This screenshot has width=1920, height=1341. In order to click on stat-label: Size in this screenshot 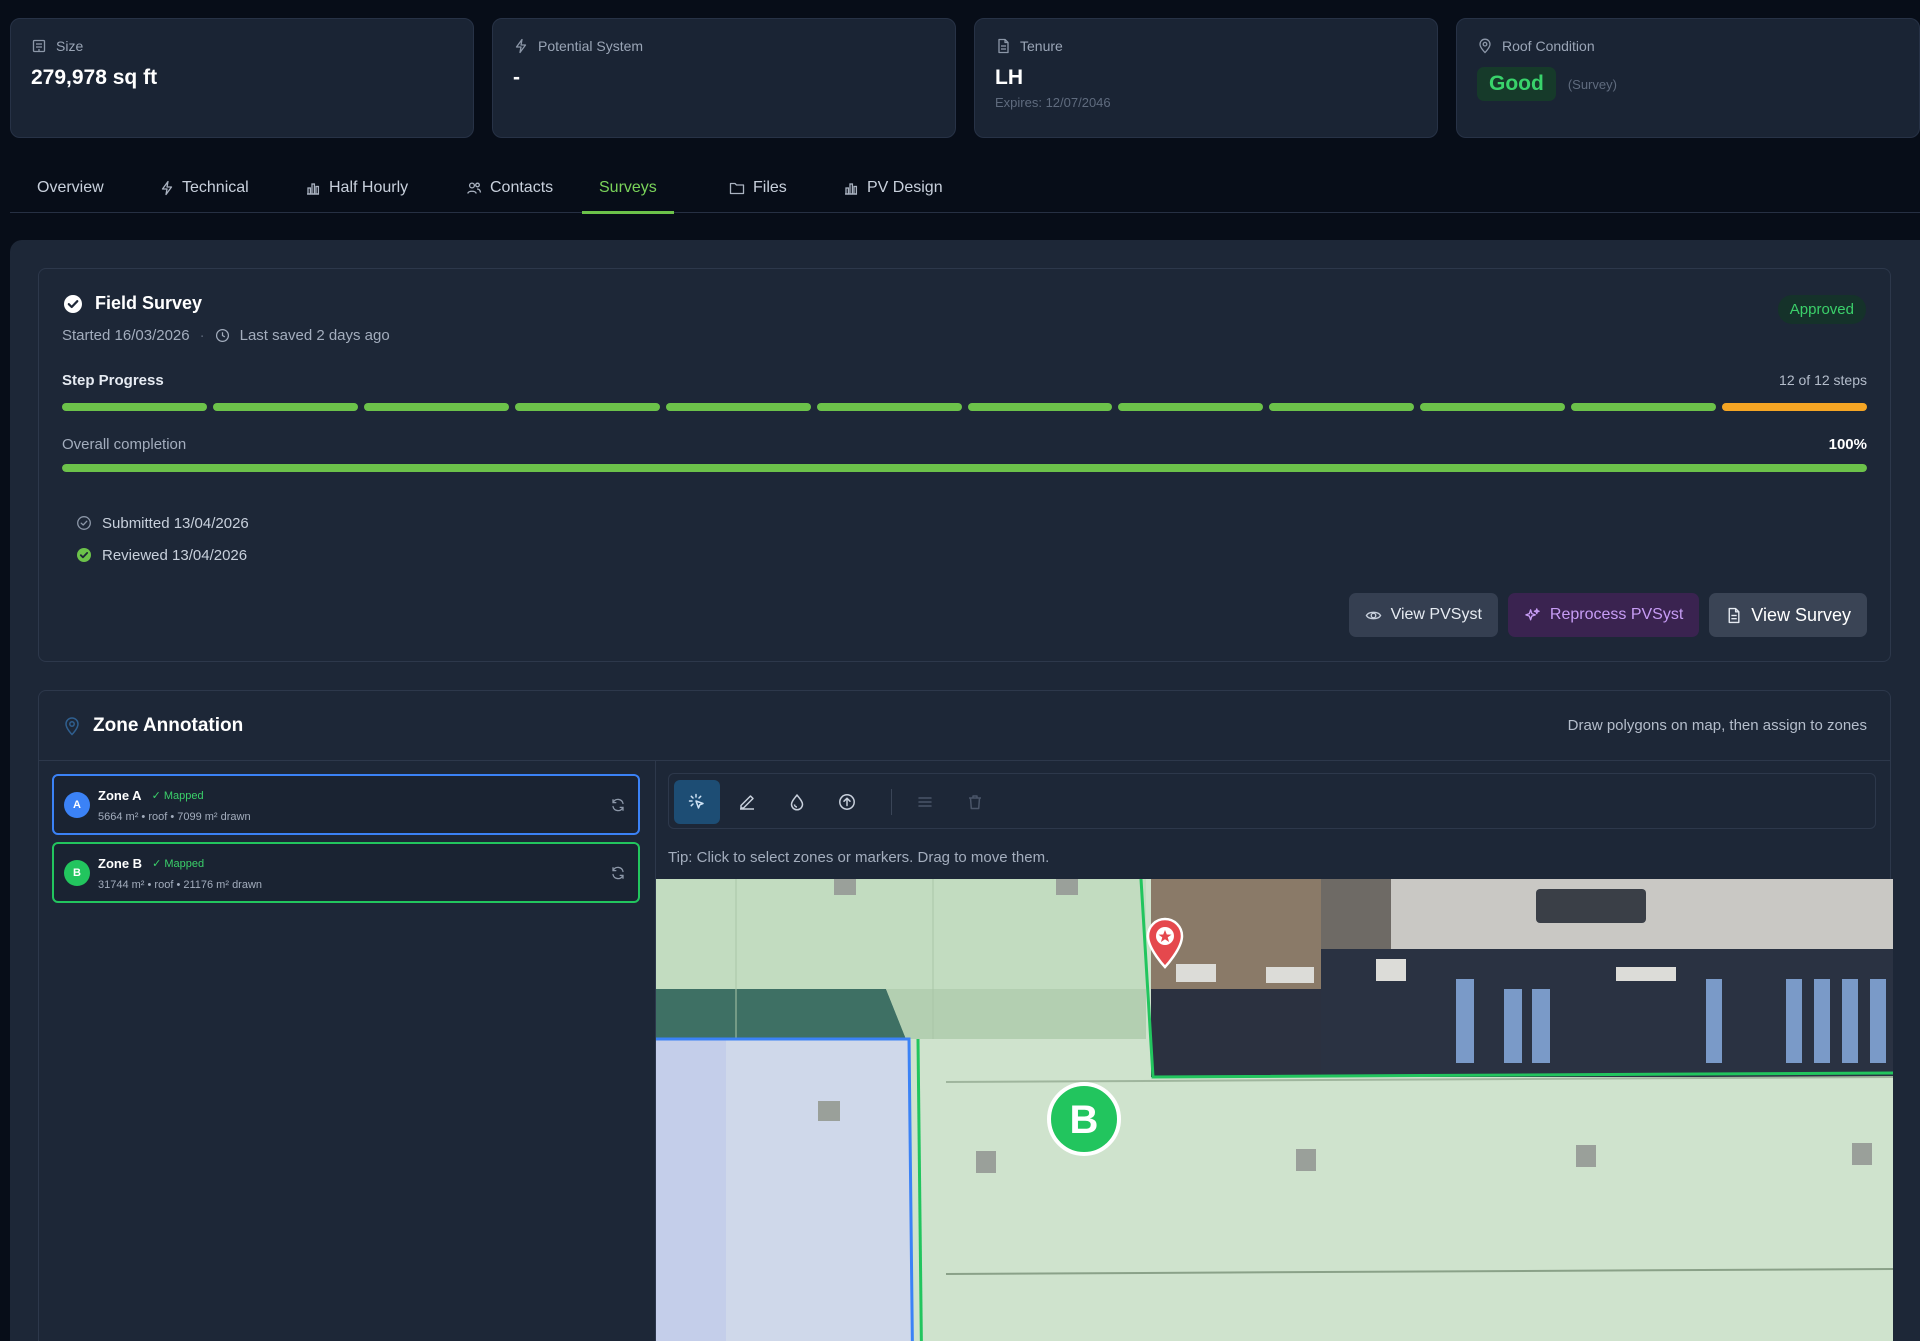, I will do `click(70, 46)`.